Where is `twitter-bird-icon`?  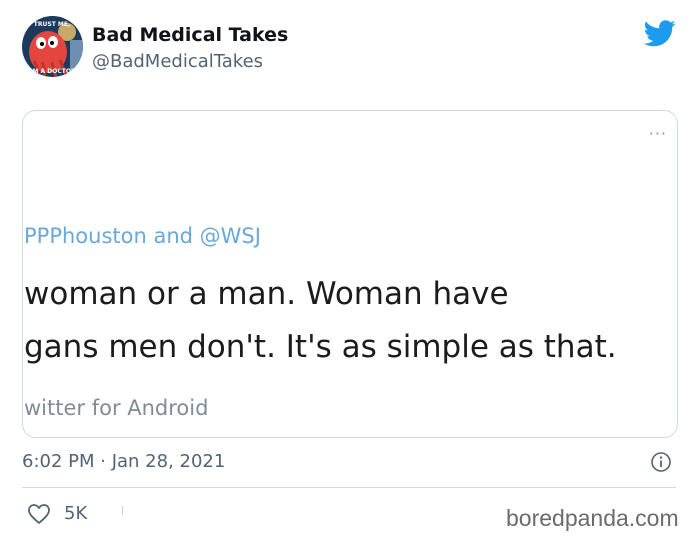 twitter-bird-icon is located at coordinates (660, 33).